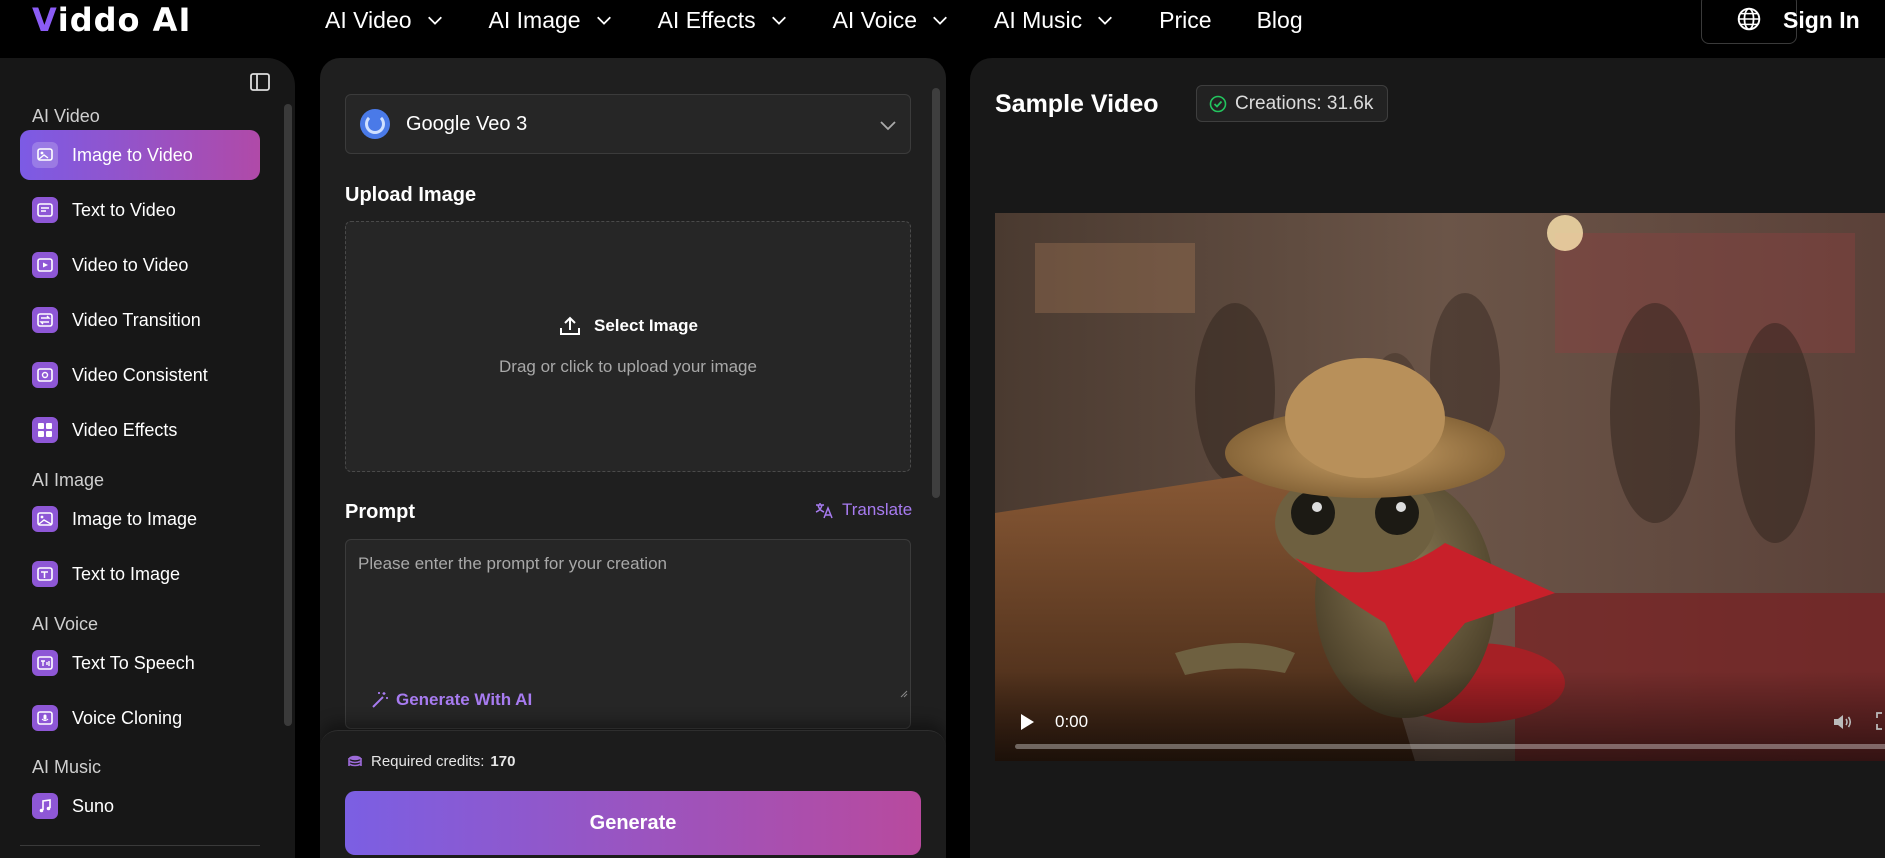  I want to click on text-to-video-icon, so click(45, 210).